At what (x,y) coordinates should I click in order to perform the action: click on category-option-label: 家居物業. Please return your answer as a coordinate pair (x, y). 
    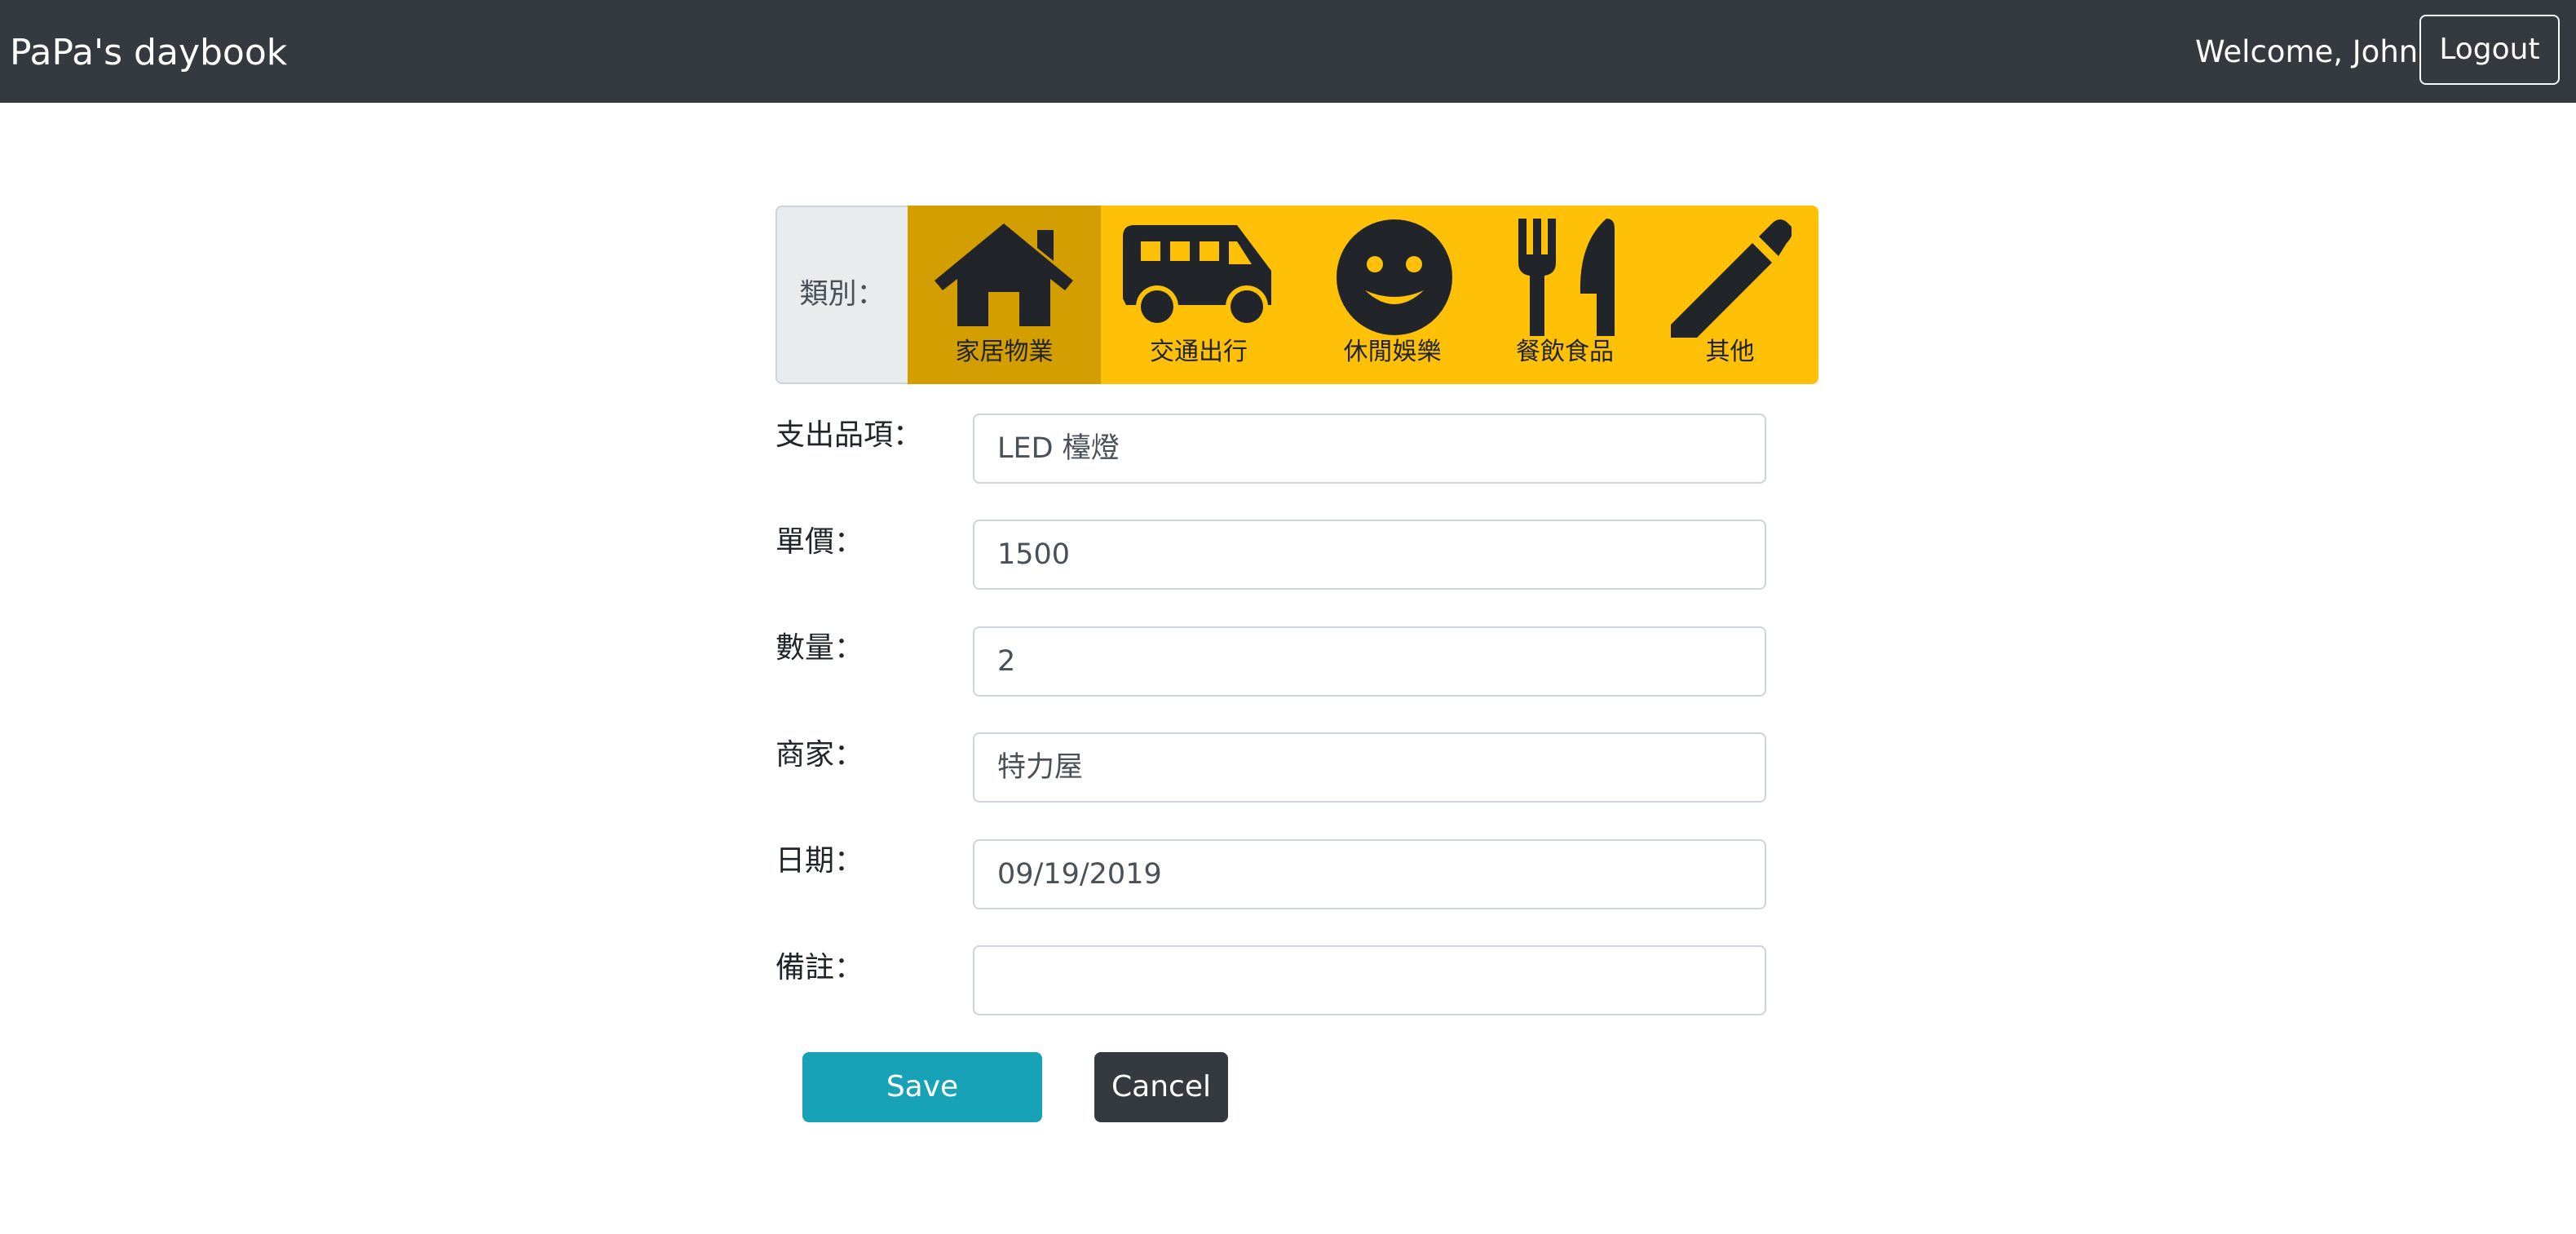
    Looking at the image, I should click on (1004, 352).